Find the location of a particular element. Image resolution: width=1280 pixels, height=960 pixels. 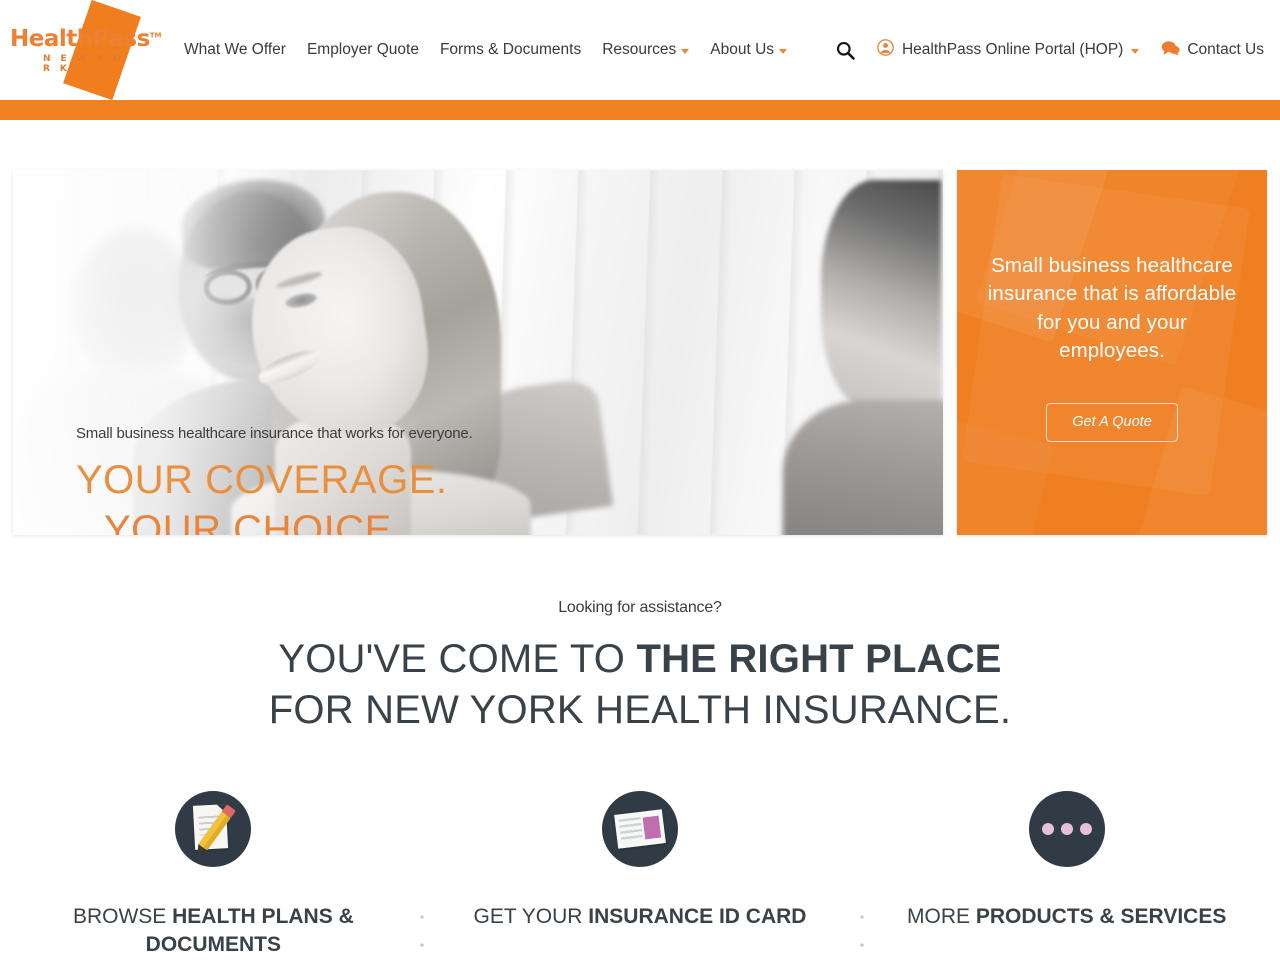

logo-subtitle: N E W Y O R K is located at coordinates (83, 64).